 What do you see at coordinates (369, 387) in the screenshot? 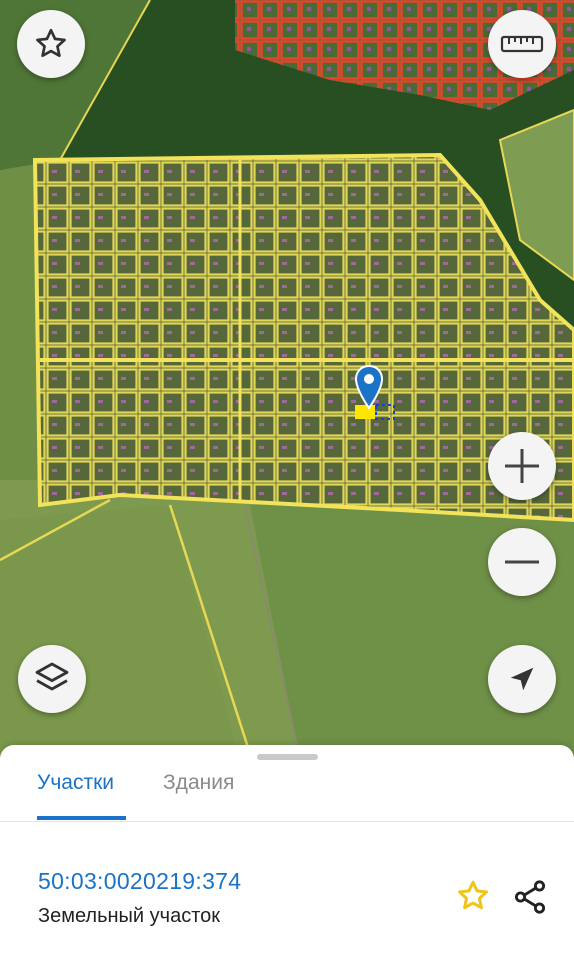
I see `location-pin-icon` at bounding box center [369, 387].